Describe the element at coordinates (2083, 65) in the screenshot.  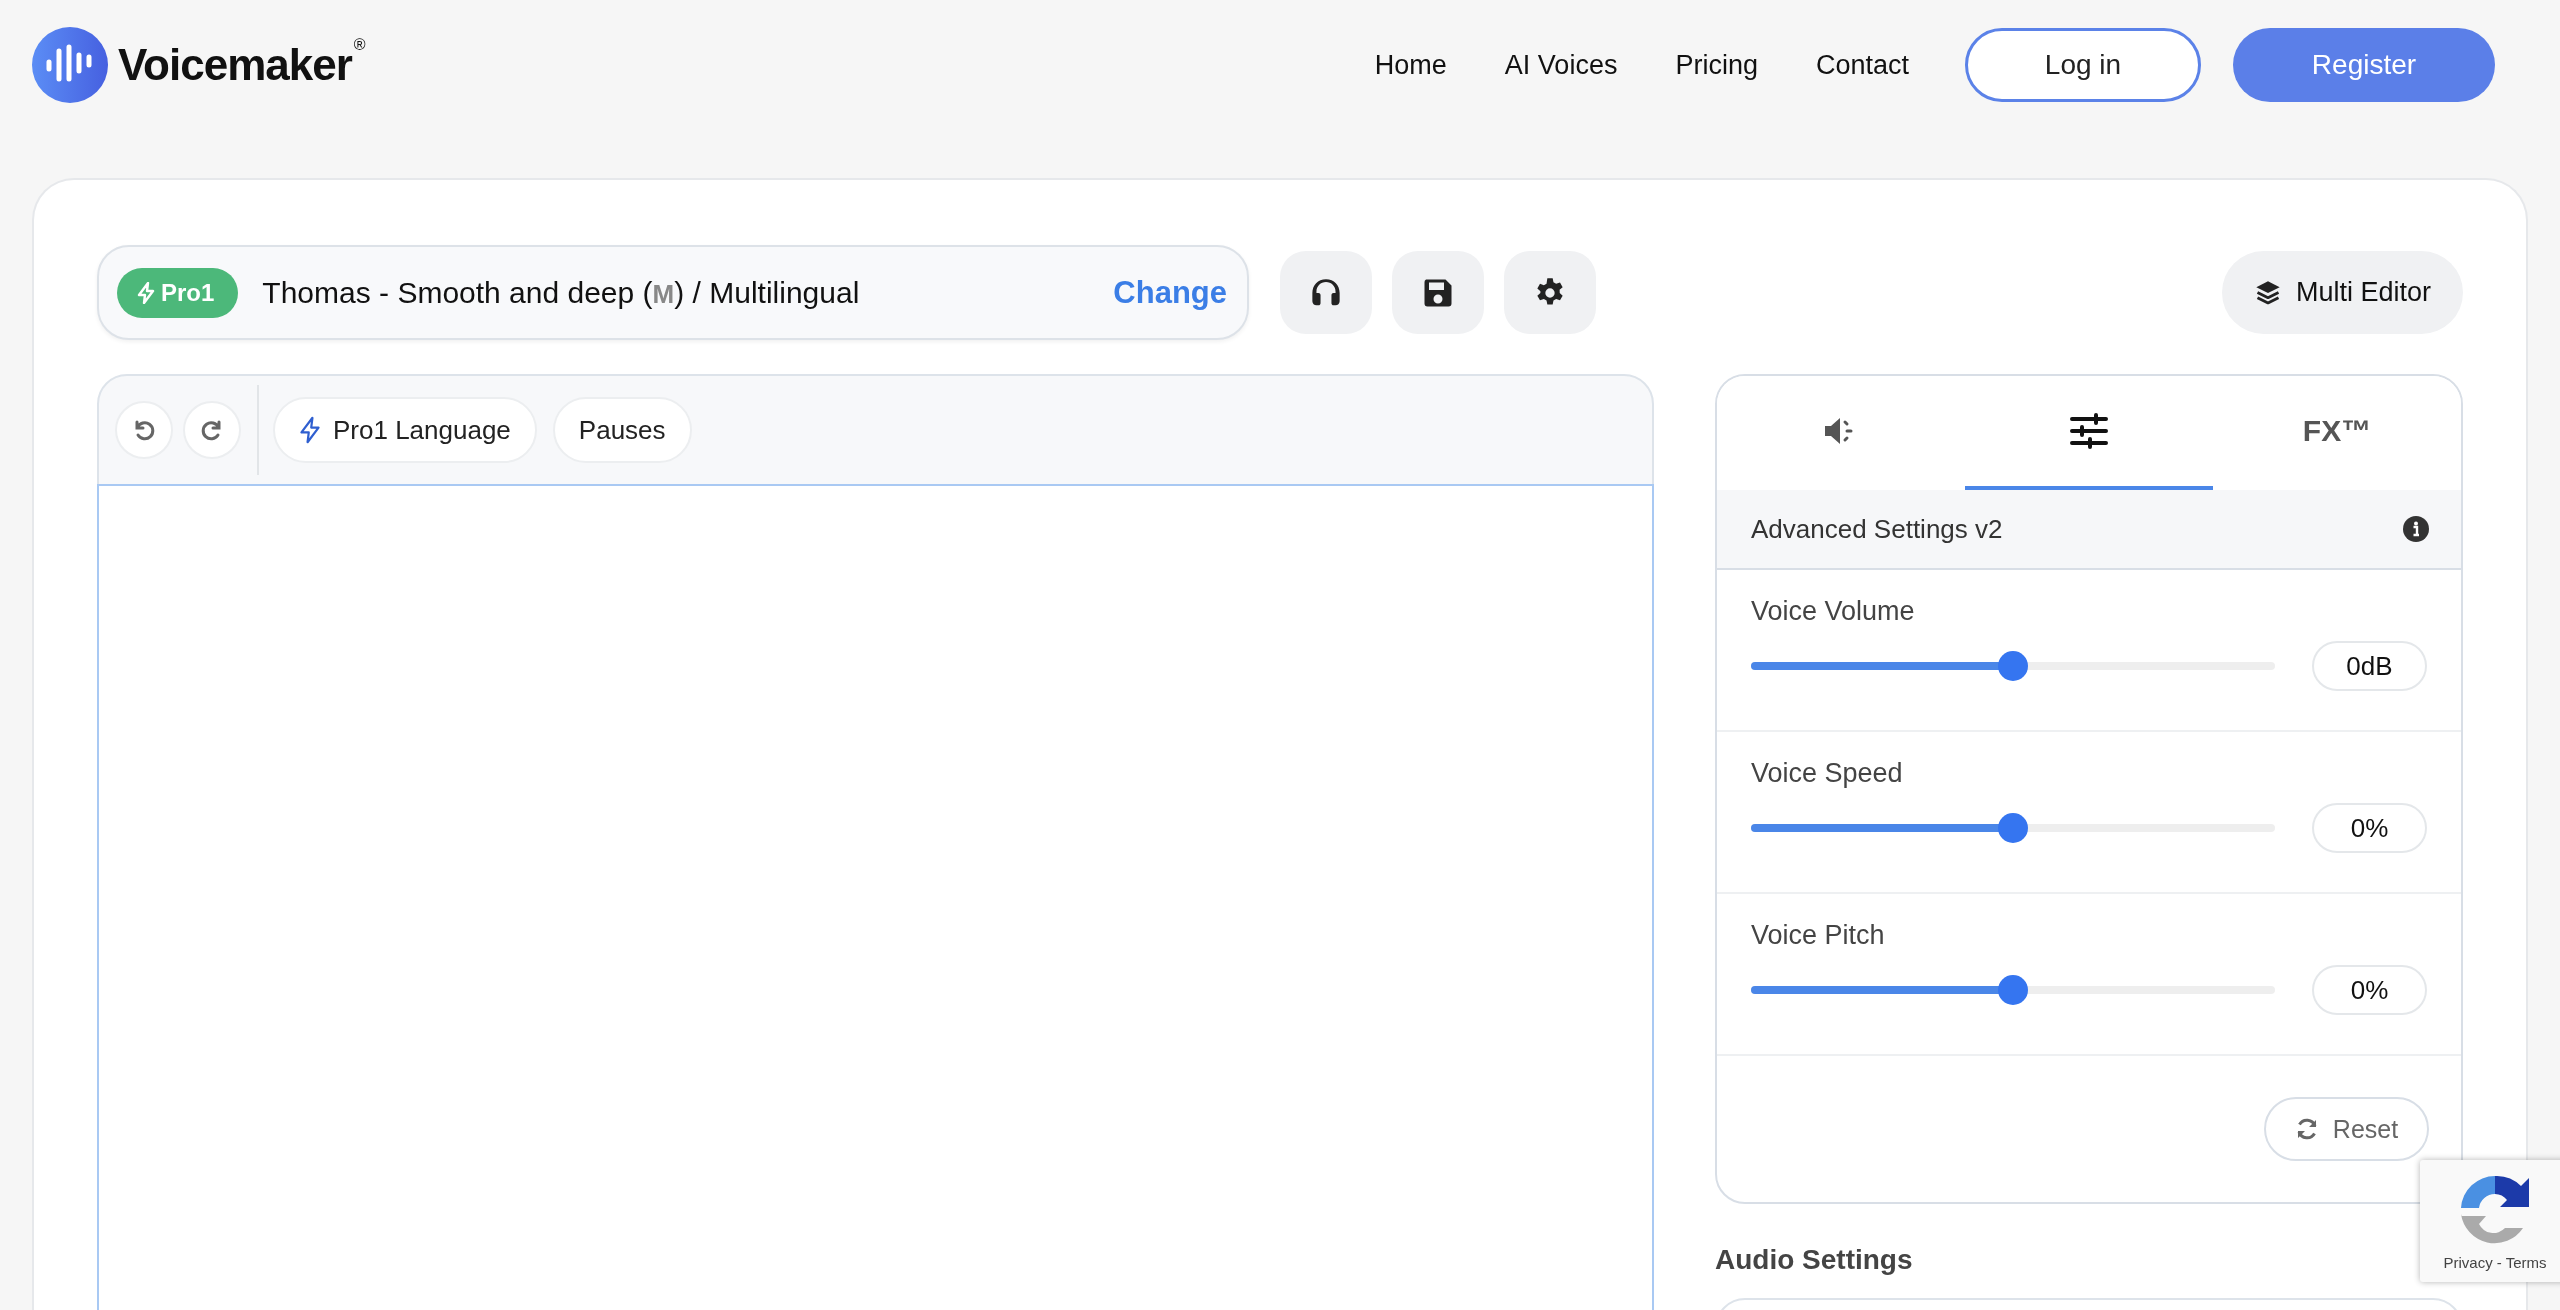
I see `login-button: Log in` at that location.